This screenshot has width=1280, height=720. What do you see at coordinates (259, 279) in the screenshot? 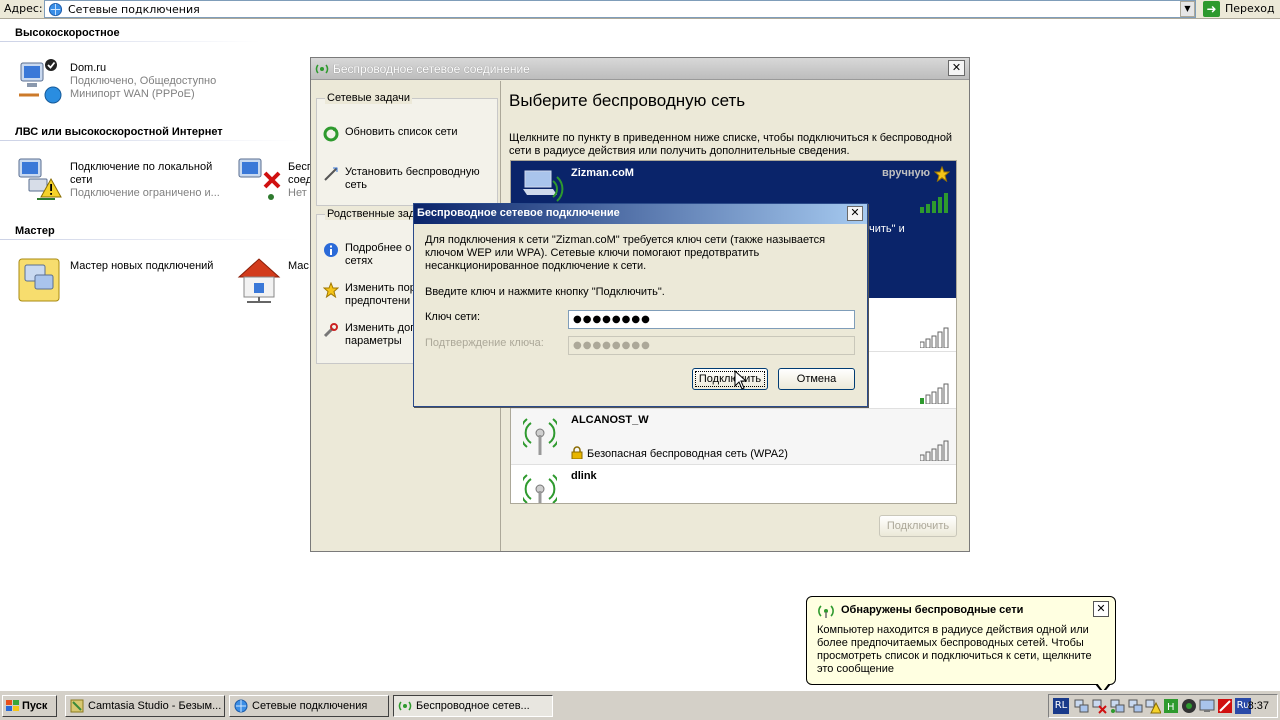
I see `home-network-wizard-icon` at bounding box center [259, 279].